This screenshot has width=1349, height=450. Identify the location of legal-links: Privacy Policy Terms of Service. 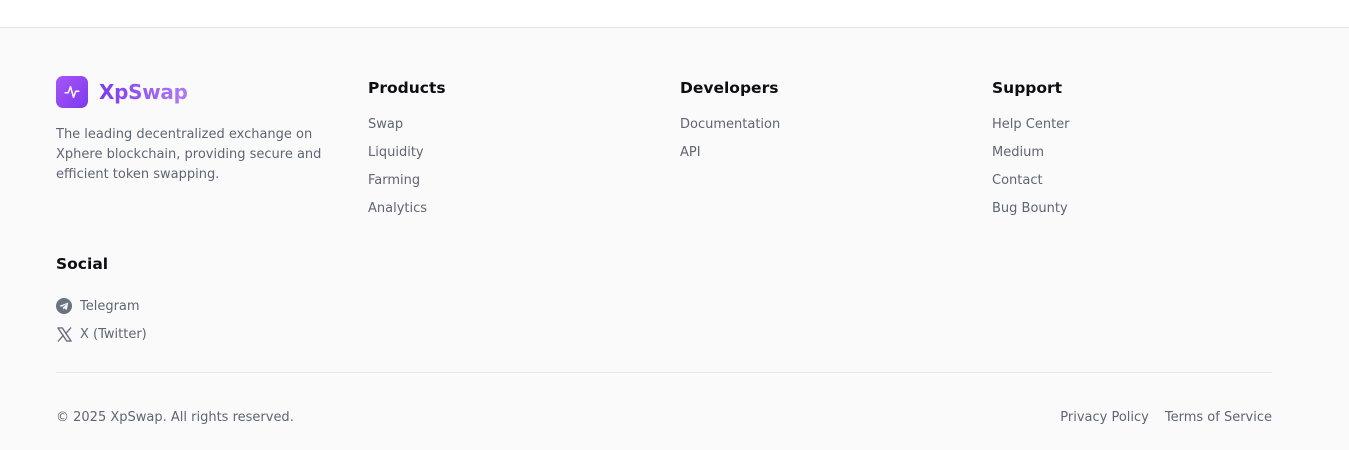
(1166, 417).